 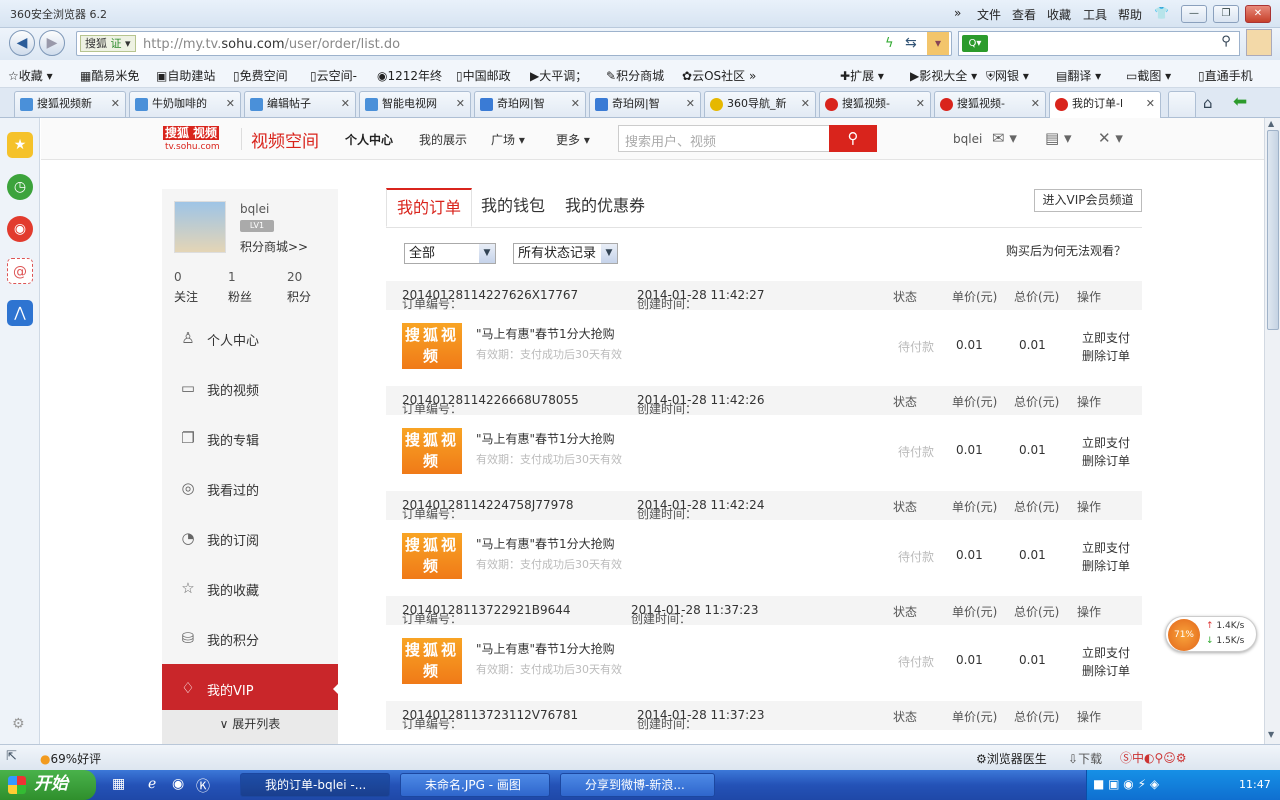 I want to click on tab-my-coupons: 我的优惠券, so click(x=605, y=207).